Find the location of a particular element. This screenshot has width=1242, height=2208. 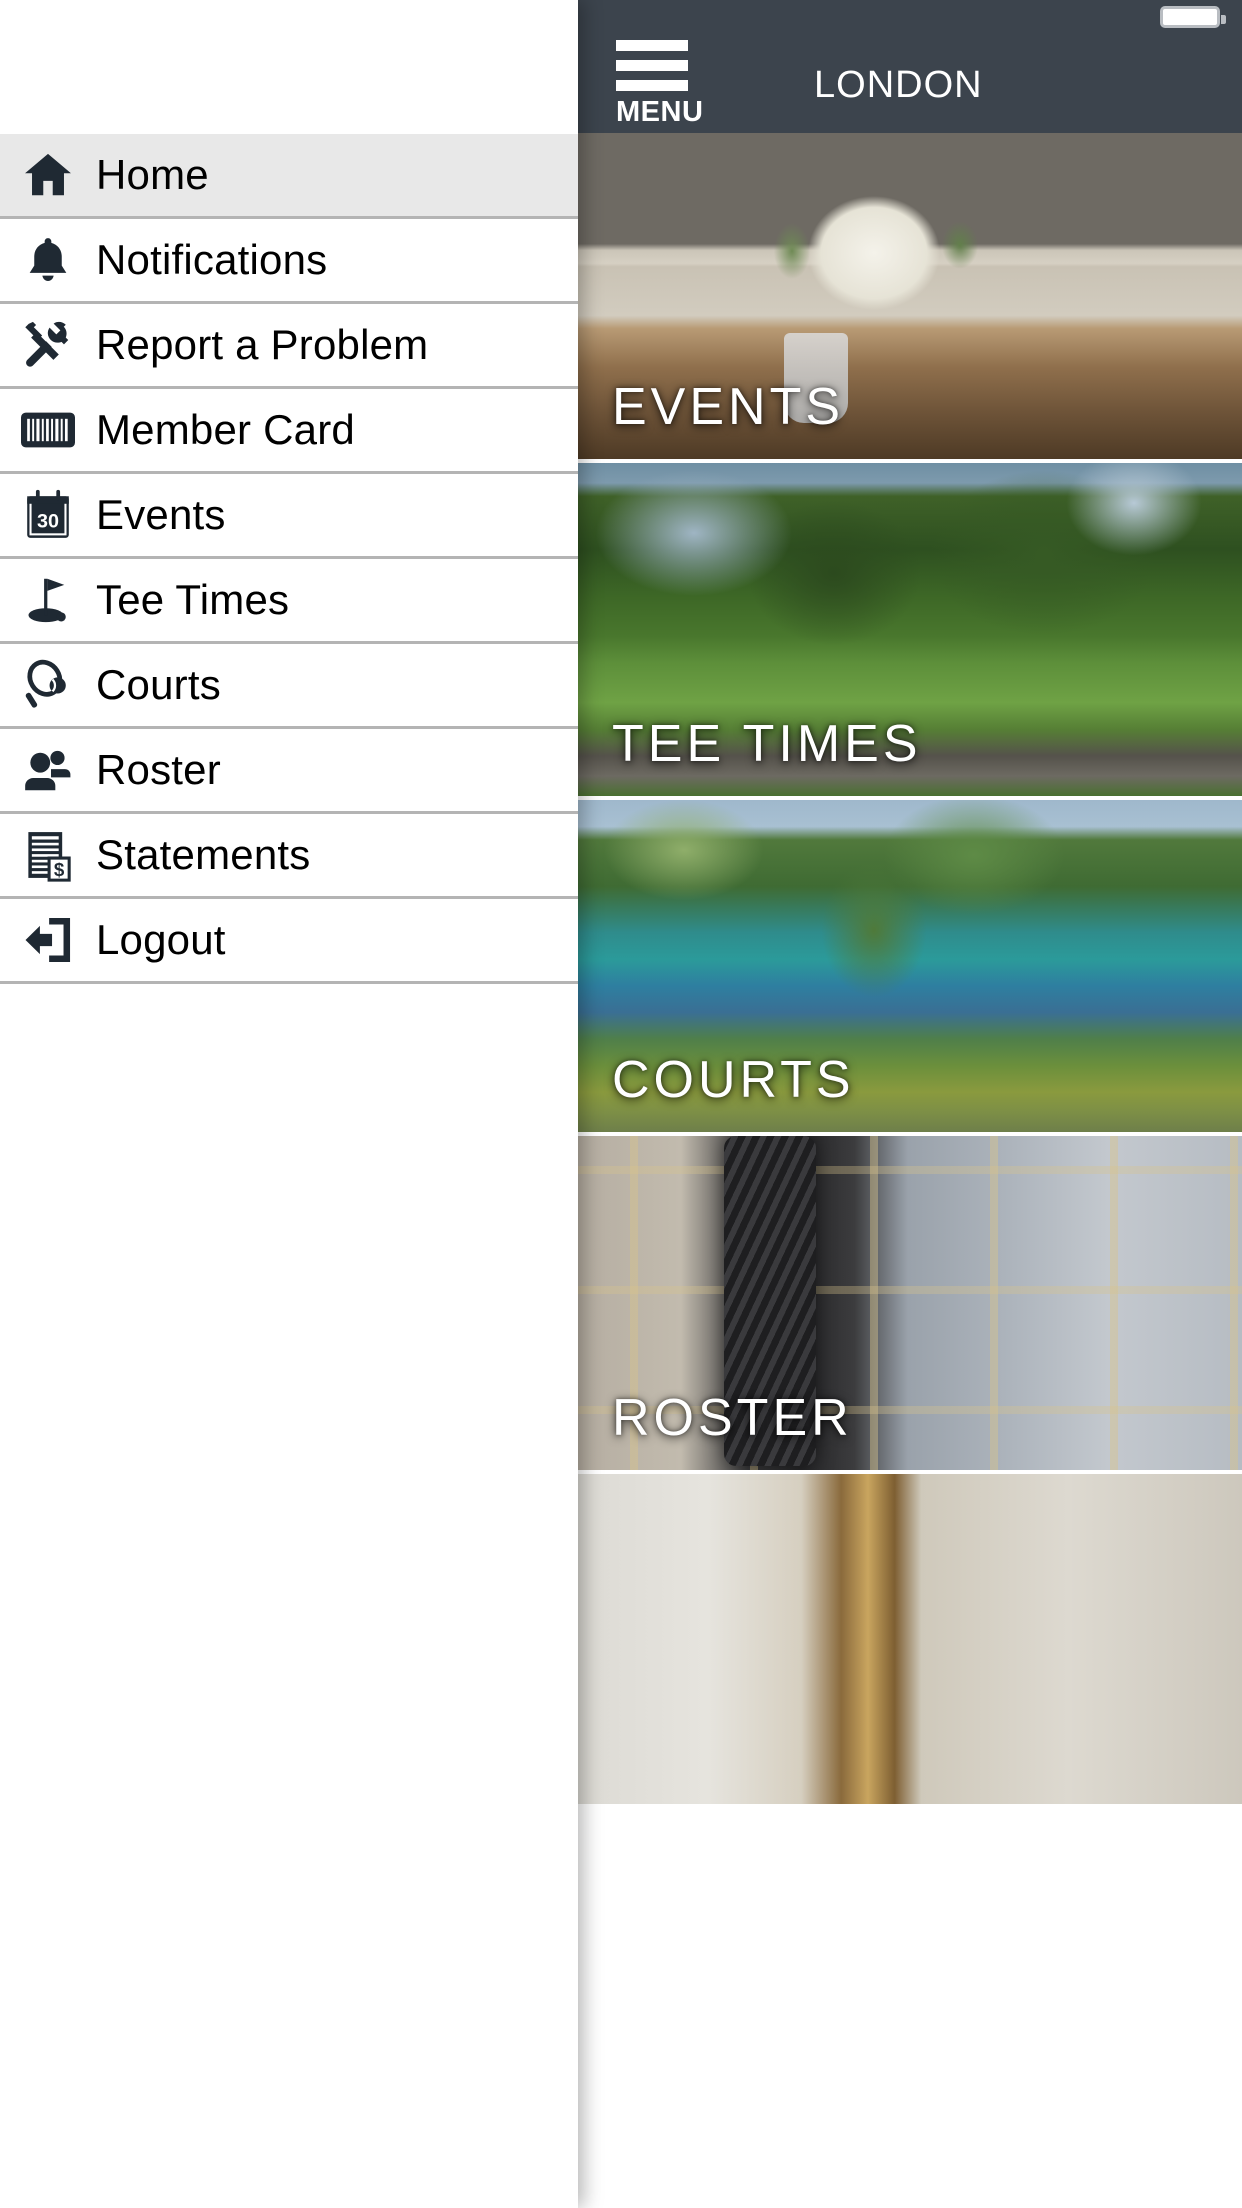

bell-icon is located at coordinates (48, 260).